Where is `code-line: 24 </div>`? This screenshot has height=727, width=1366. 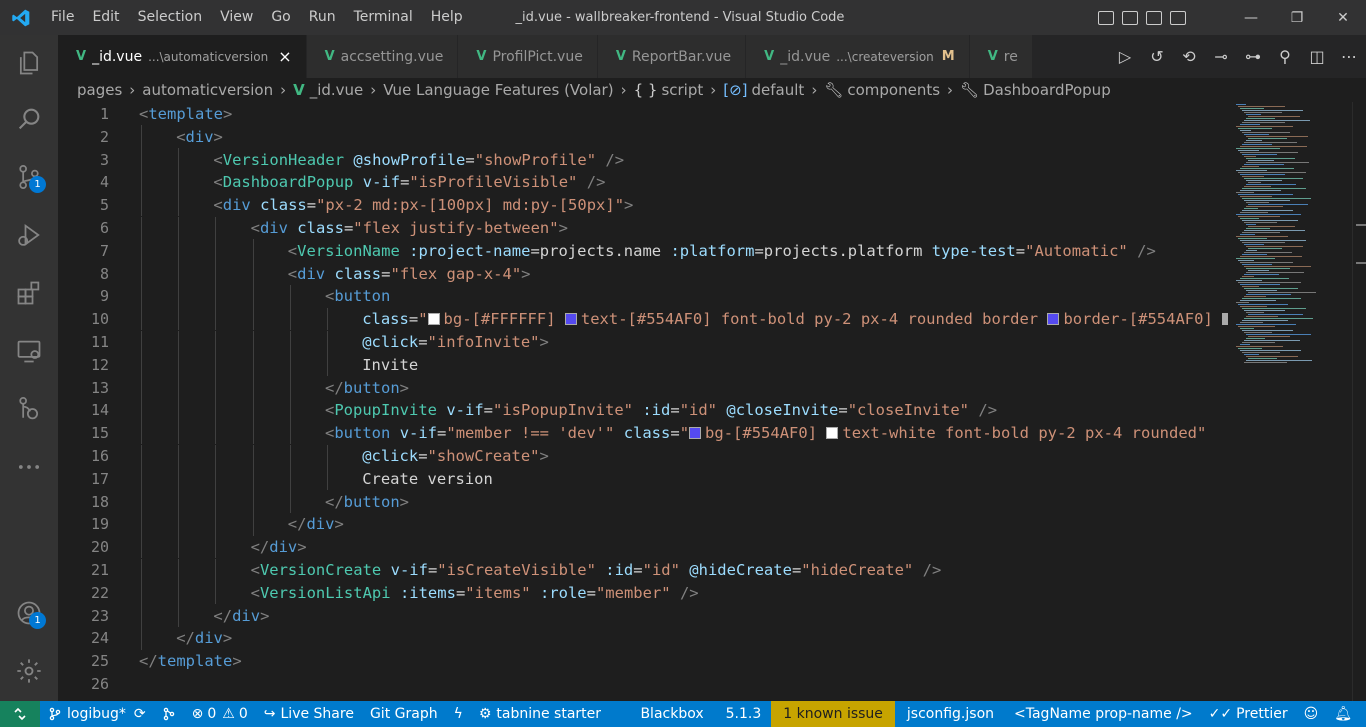 code-line: 24 </div> is located at coordinates (643, 638).